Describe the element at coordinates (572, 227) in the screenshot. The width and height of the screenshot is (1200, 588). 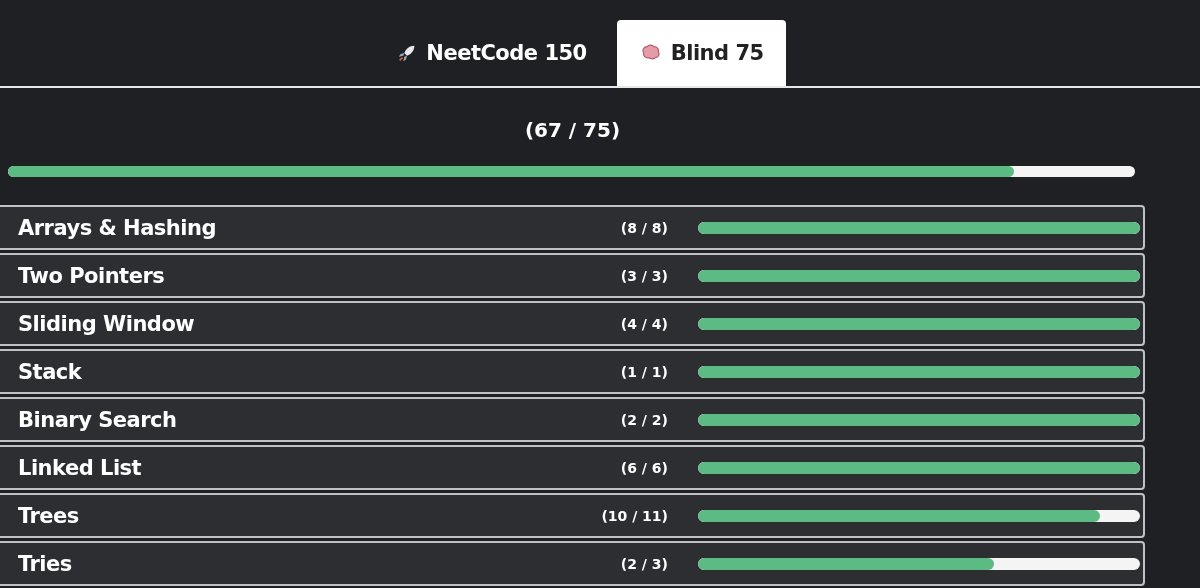
I see `topic-row: Arrays & Hashing (8 / 8)` at that location.